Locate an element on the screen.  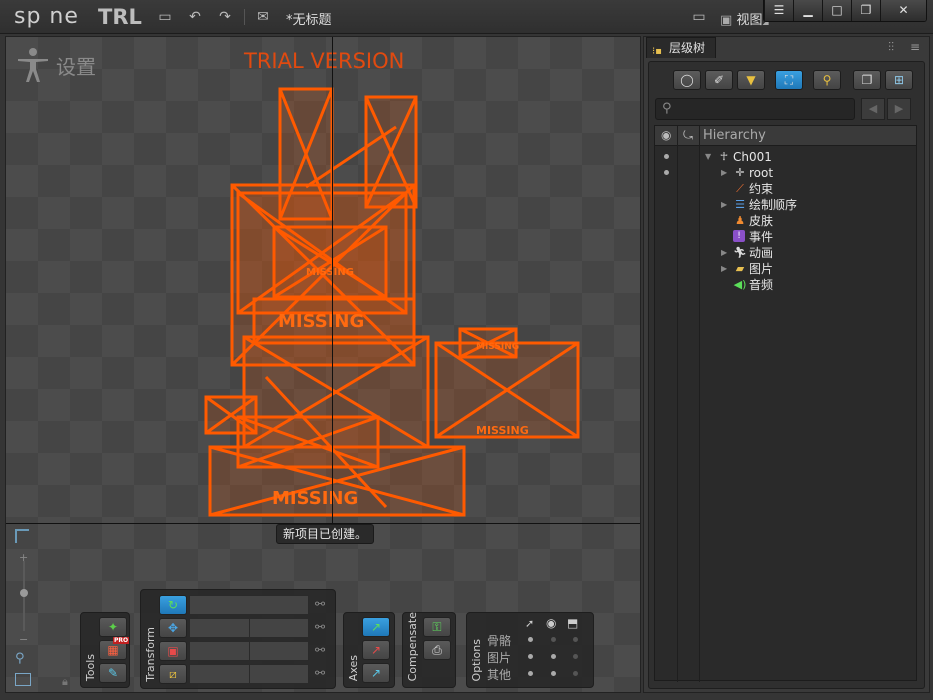
visibility-column-icon: ◉ is located at coordinates (666, 135).